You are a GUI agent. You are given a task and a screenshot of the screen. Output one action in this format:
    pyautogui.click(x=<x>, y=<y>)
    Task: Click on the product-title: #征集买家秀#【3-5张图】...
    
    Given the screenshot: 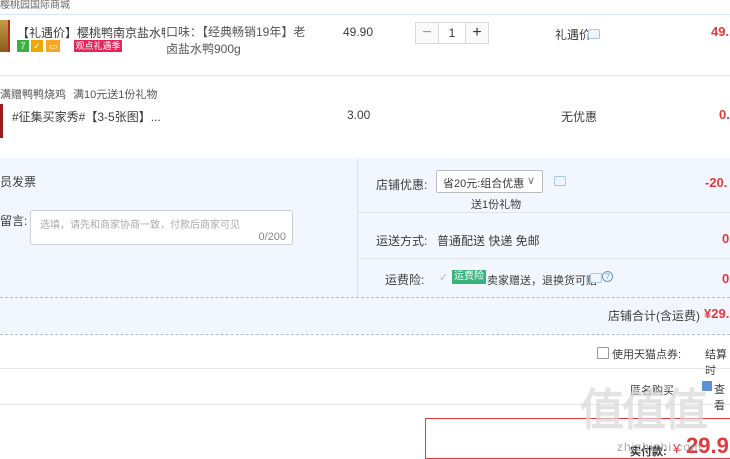 What is the action you would take?
    pyautogui.click(x=86, y=116)
    